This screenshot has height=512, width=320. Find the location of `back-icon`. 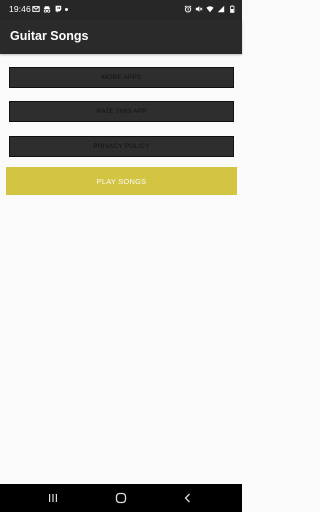

back-icon is located at coordinates (188, 498).